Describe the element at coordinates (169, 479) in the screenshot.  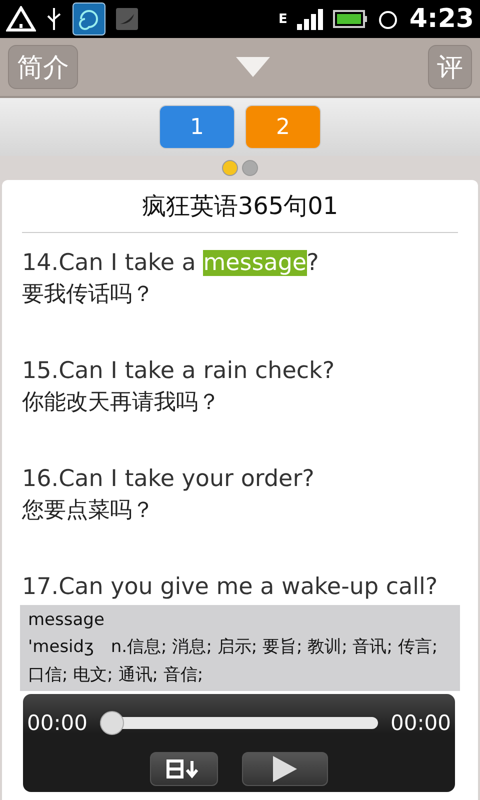
I see `english-sentence: 16.Can I take your order?` at that location.